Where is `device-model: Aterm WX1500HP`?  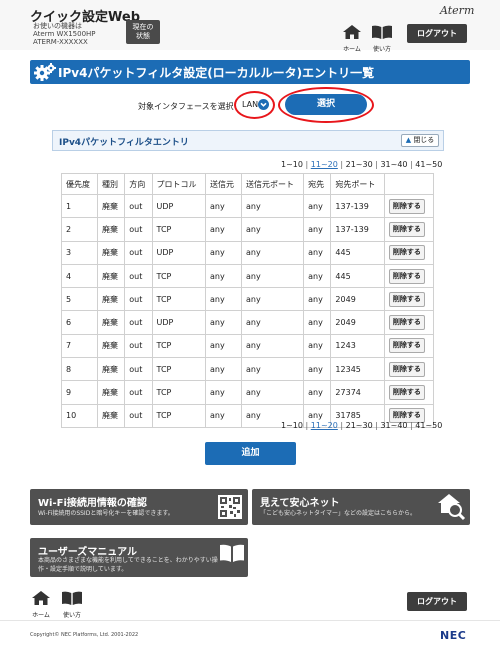
device-model: Aterm WX1500HP is located at coordinates (64, 34).